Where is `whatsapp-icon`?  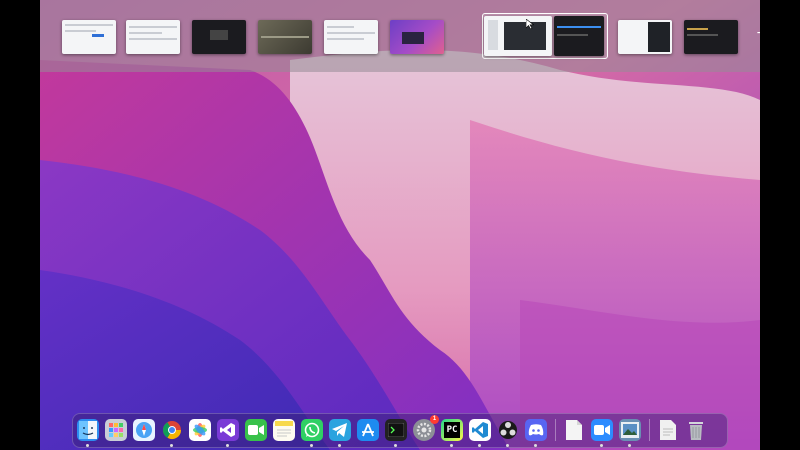 whatsapp-icon is located at coordinates (312, 433).